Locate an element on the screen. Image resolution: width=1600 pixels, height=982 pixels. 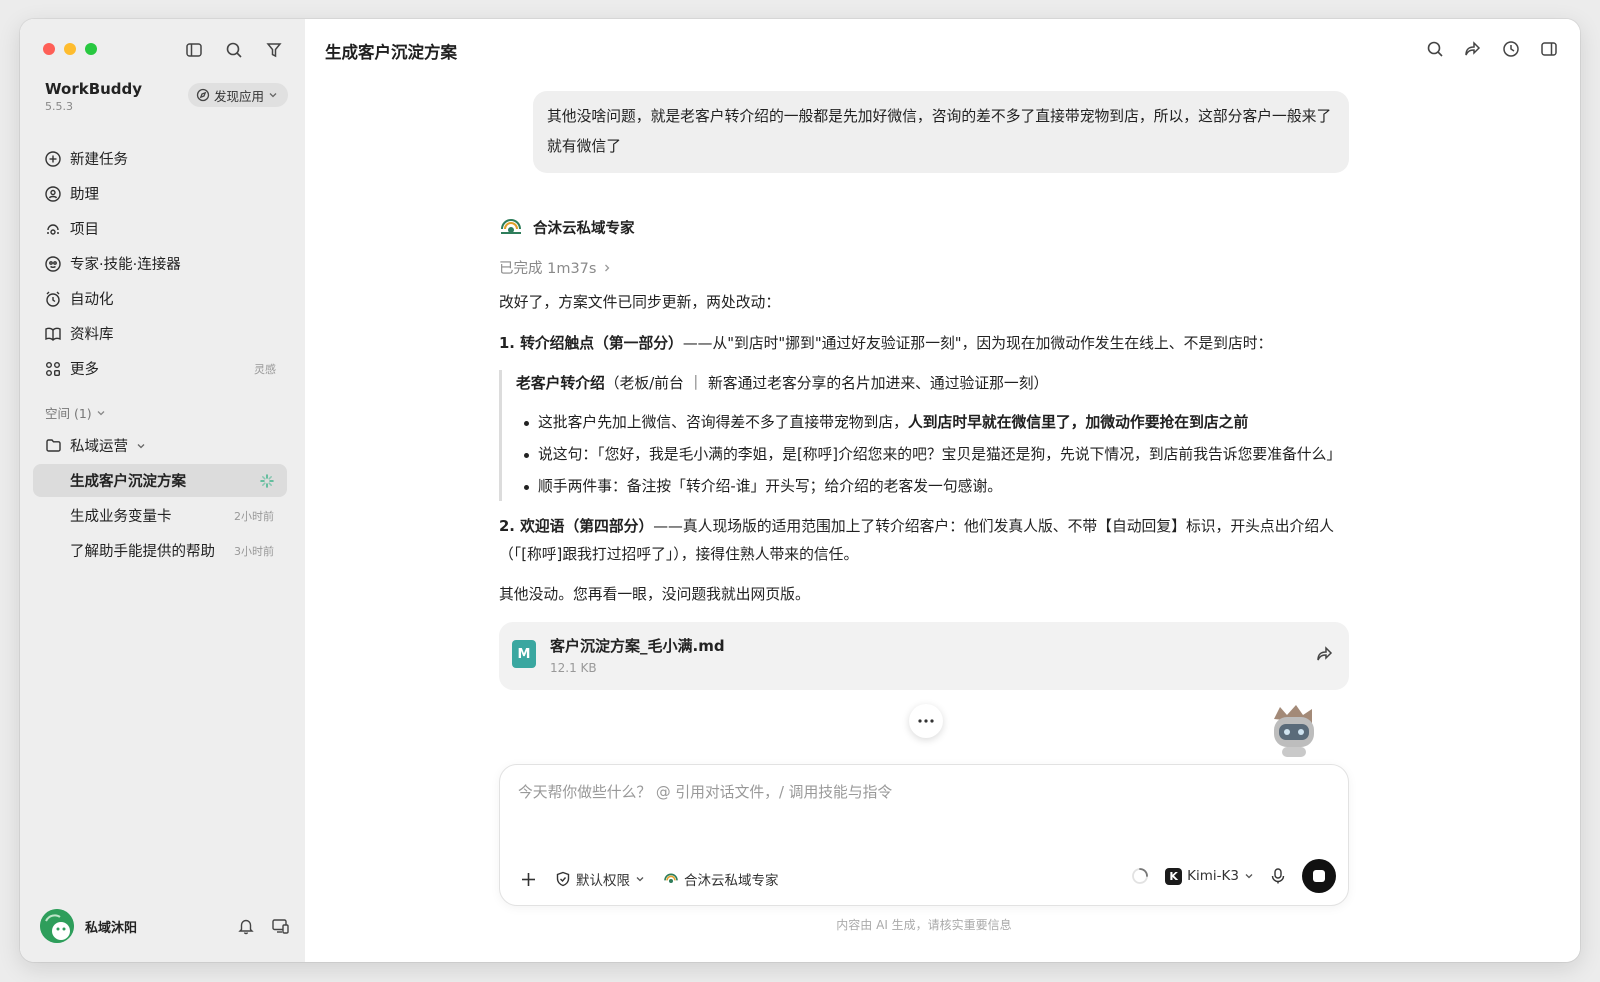
file-size: 12.1 KB is located at coordinates (573, 668).